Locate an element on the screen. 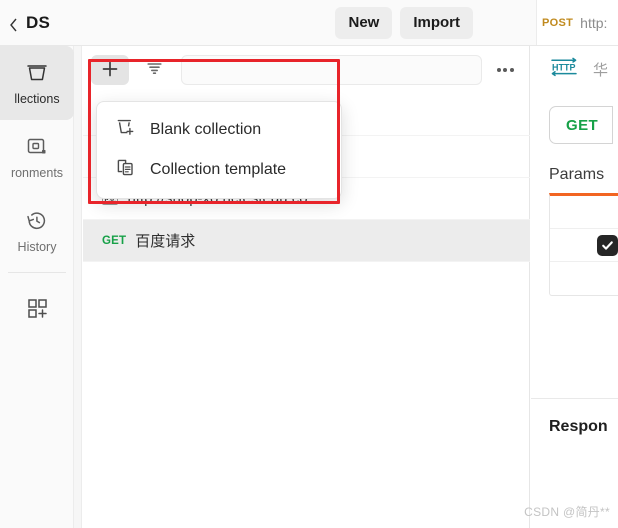 This screenshot has width=618, height=528. request-pane: HTTP 华 GET Params Respon is located at coordinates (574, 287).